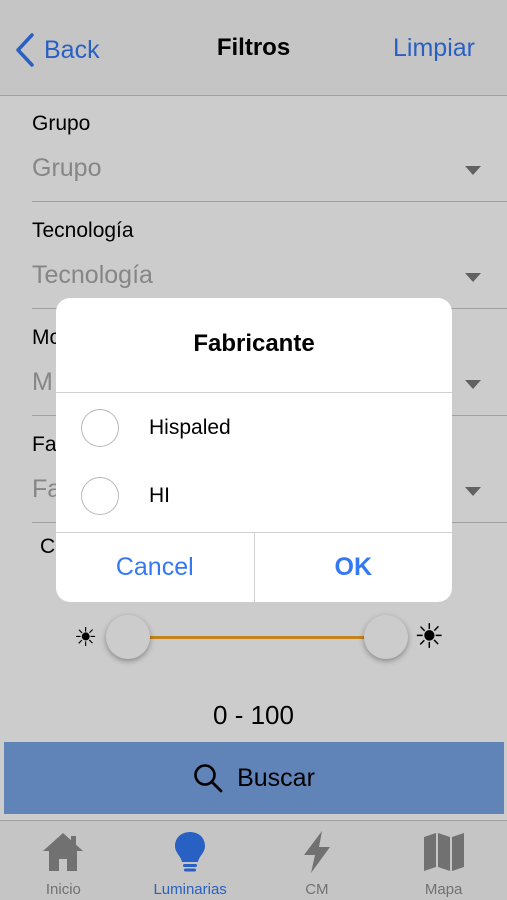 The width and height of the screenshot is (507, 900). What do you see at coordinates (254, 496) in the screenshot?
I see `option-hi: HI` at bounding box center [254, 496].